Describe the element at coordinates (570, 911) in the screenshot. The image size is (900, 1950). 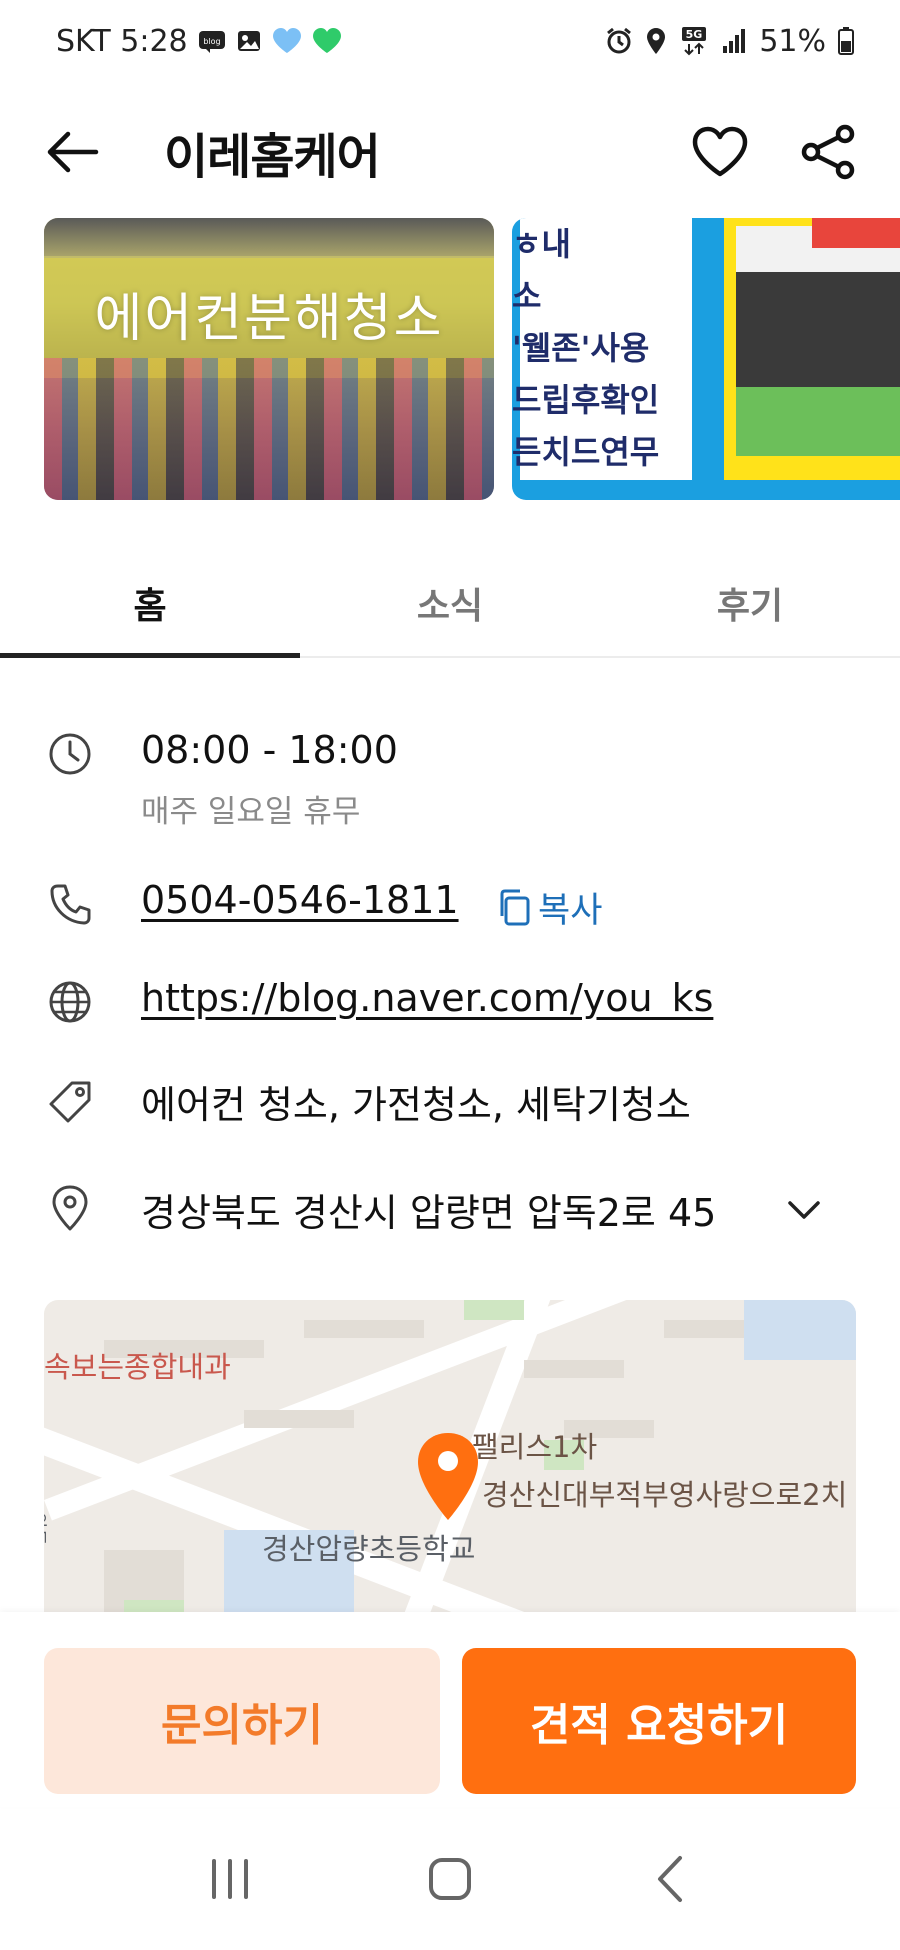
I see `copy-label: 복사` at that location.